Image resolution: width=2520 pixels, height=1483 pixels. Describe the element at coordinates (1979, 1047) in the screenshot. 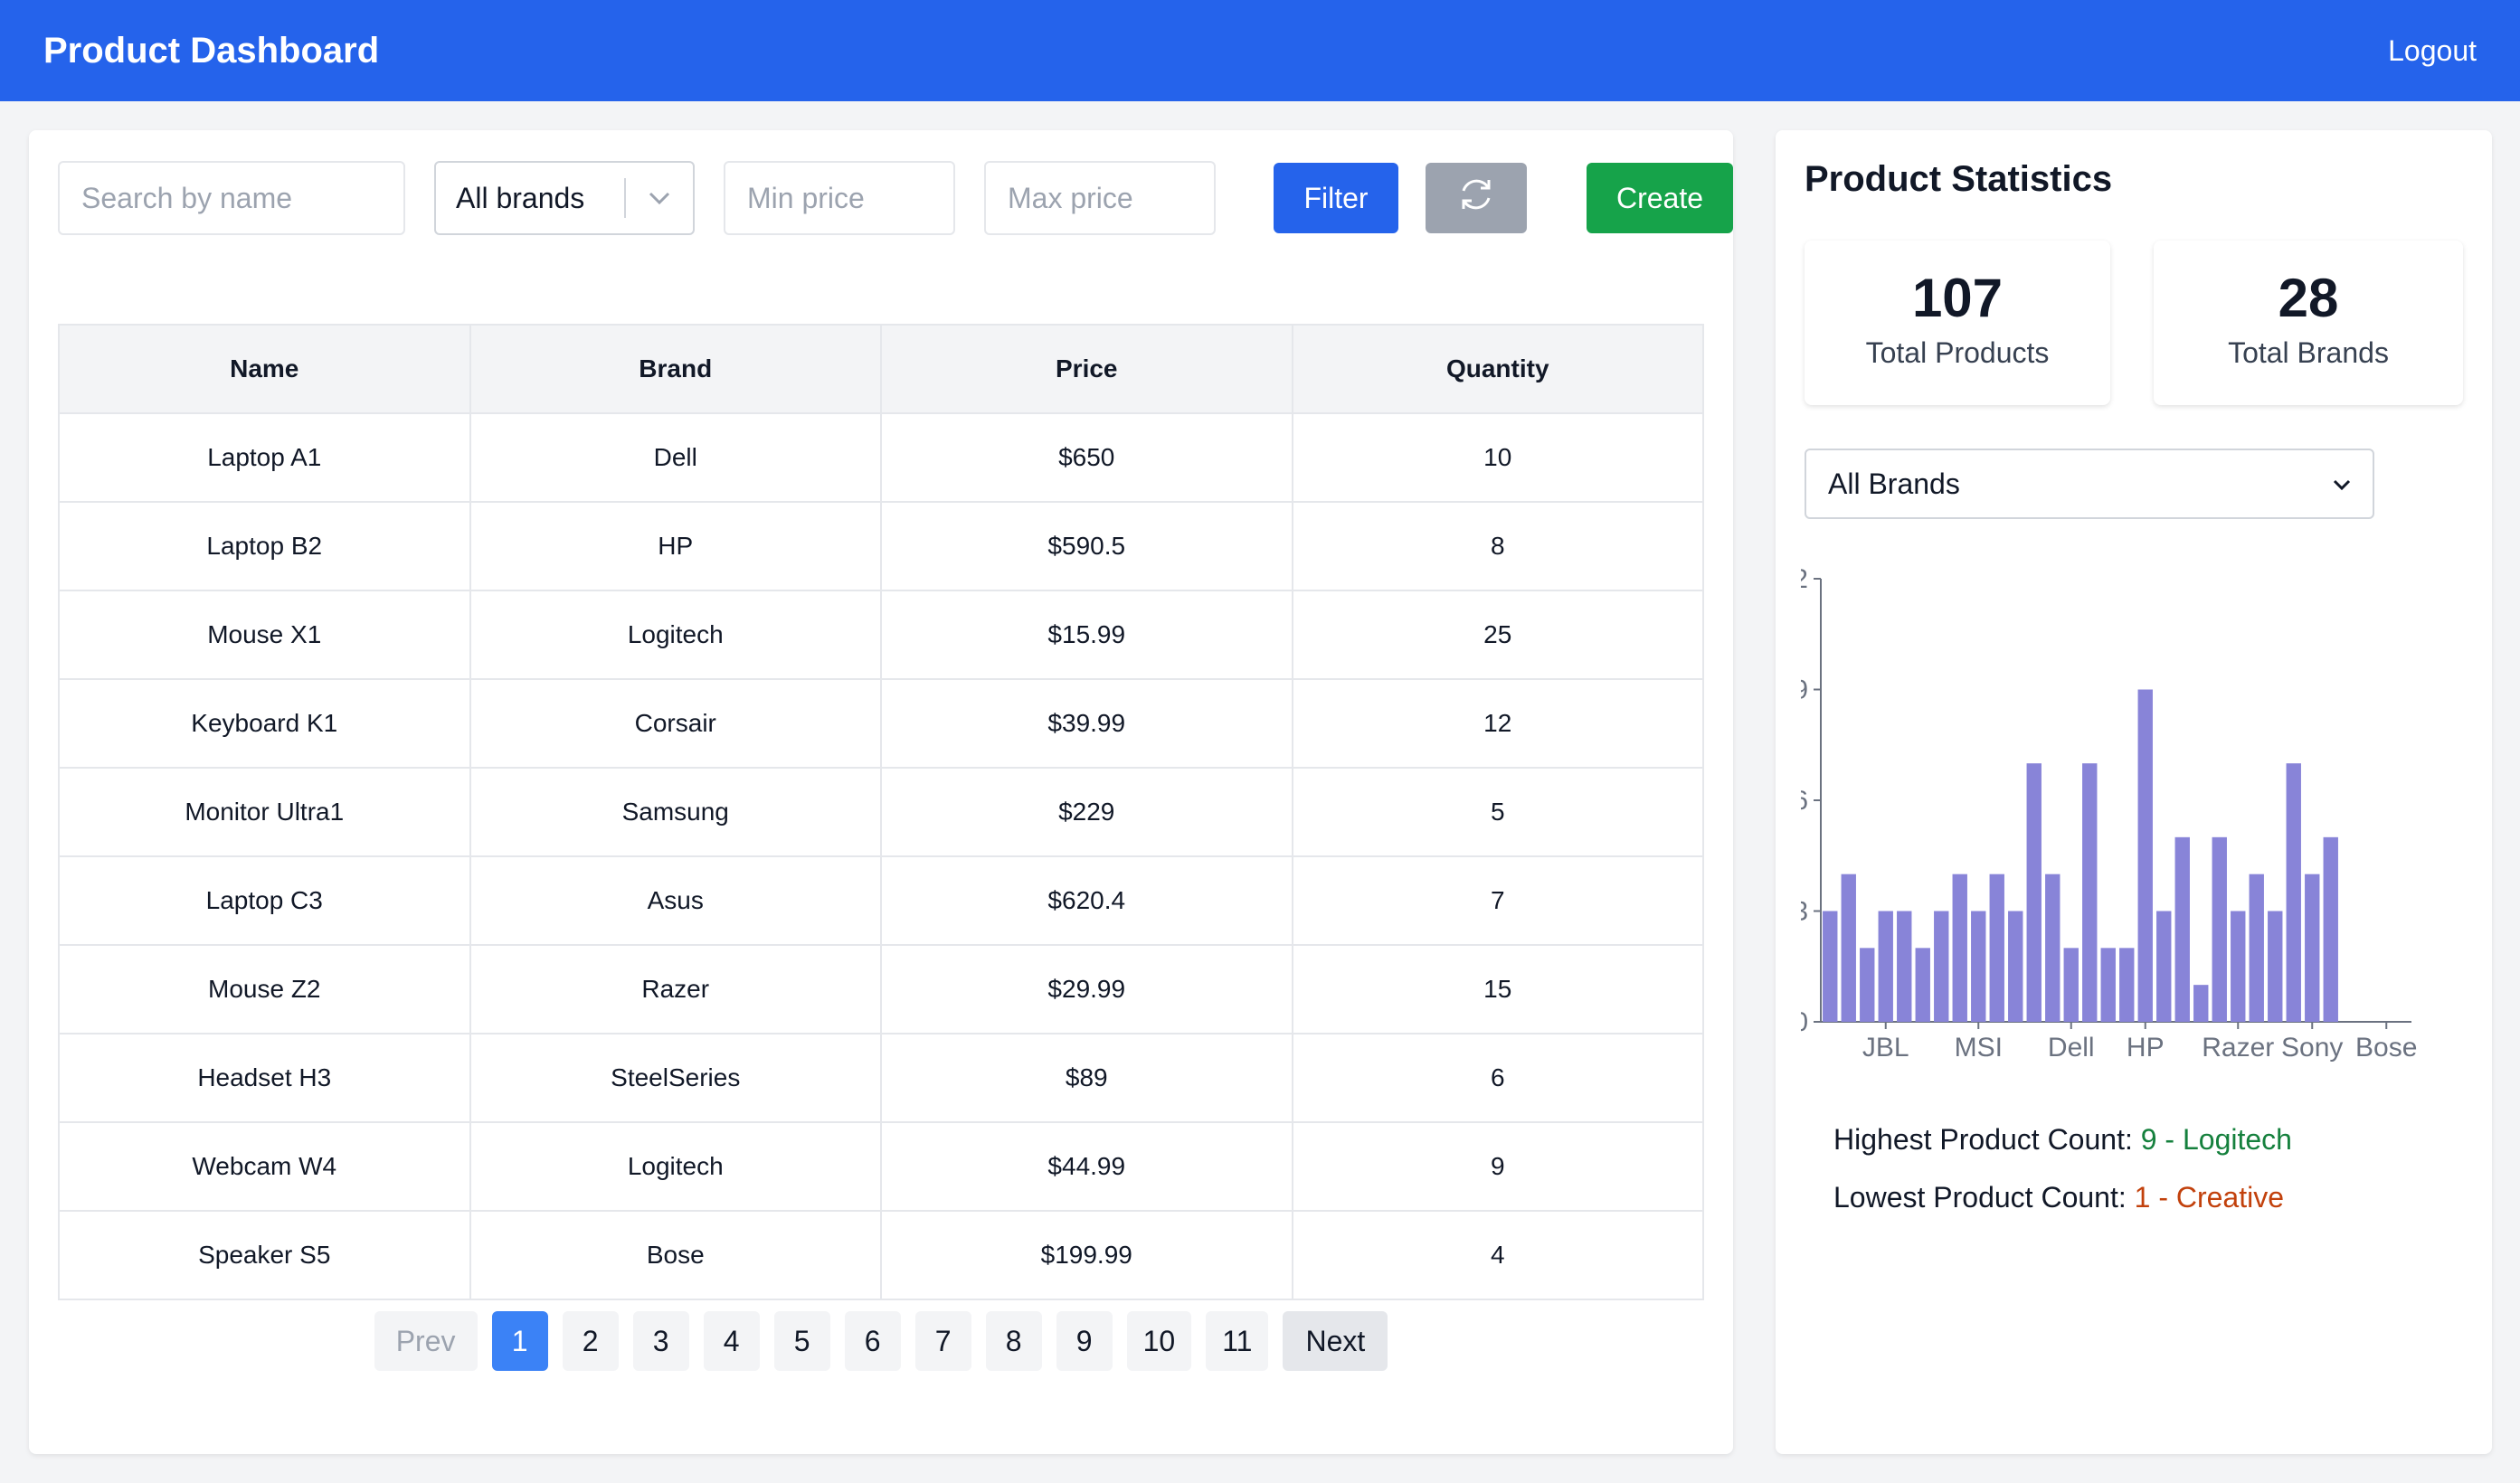

I see `x-tick-label: MSI` at that location.